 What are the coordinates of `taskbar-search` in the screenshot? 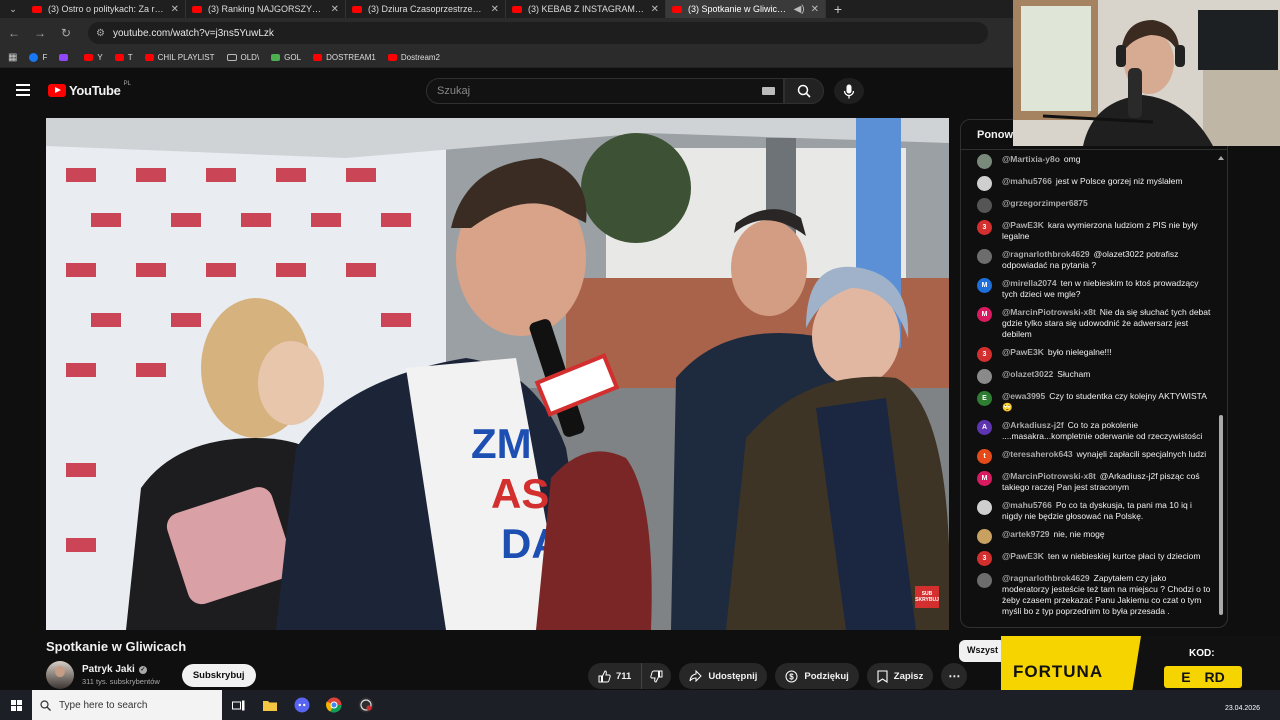 It's located at (127, 705).